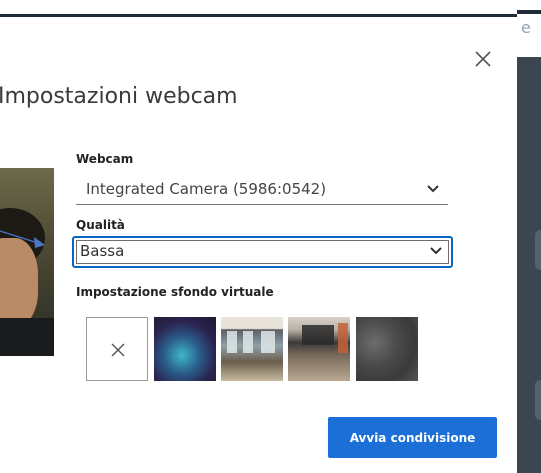 This screenshot has width=541, height=473. I want to click on background-stone-option, so click(387, 349).